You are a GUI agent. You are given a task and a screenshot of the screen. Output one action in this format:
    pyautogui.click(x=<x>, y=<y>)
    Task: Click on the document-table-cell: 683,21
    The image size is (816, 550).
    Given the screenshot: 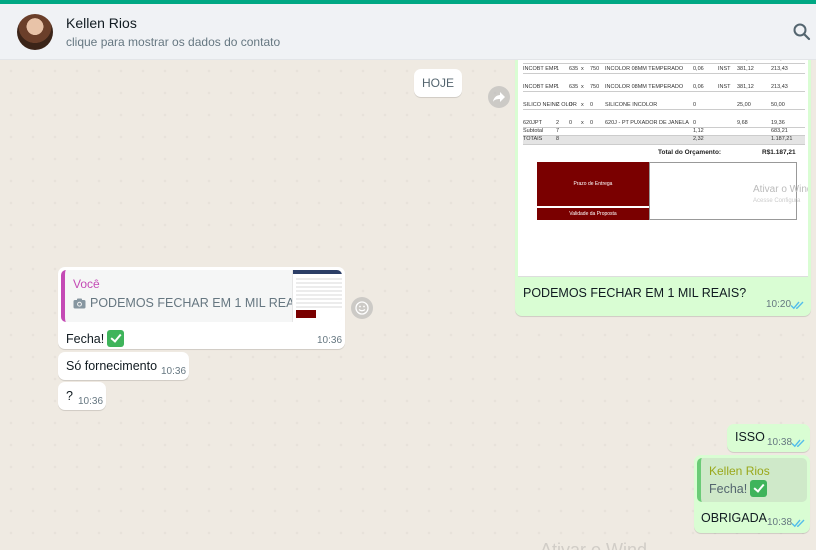 What is the action you would take?
    pyautogui.click(x=779, y=131)
    